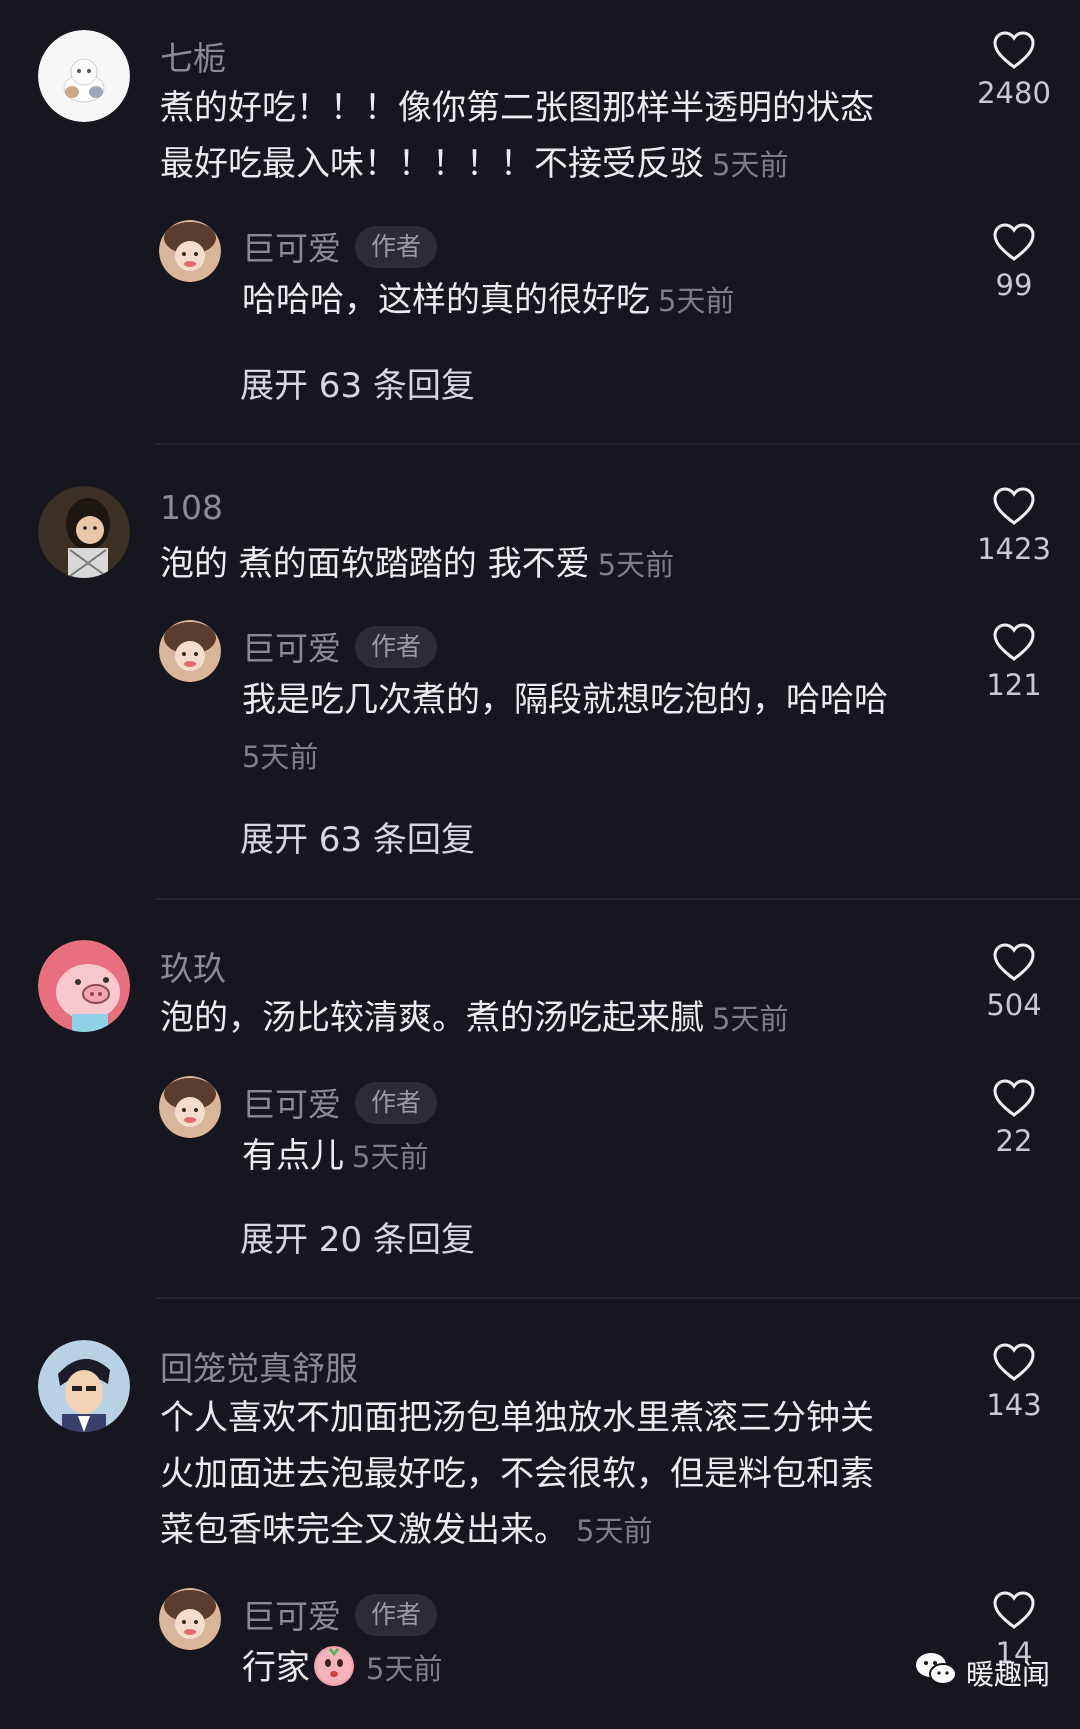 This screenshot has width=1080, height=1729. Describe the element at coordinates (517, 108) in the screenshot. I see `comment-text-line: 煮的好吃！！！像你第二张图那样半透明的状态` at that location.